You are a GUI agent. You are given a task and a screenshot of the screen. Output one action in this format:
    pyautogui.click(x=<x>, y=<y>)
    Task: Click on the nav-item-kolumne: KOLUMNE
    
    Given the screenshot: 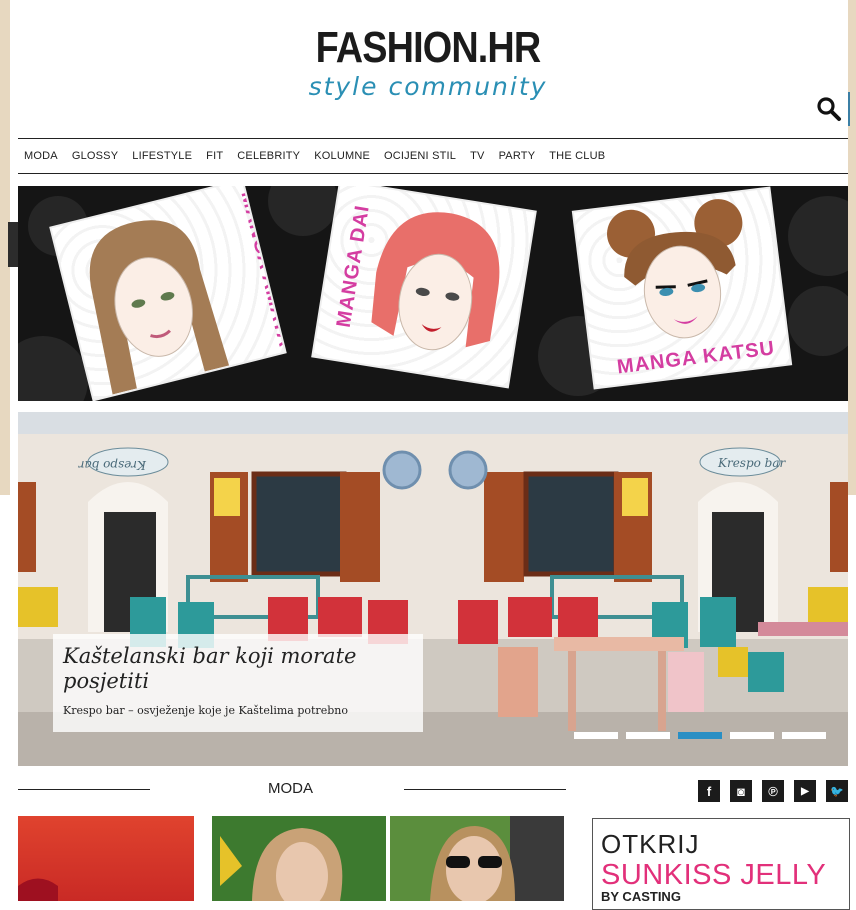 What is the action you would take?
    pyautogui.click(x=342, y=156)
    